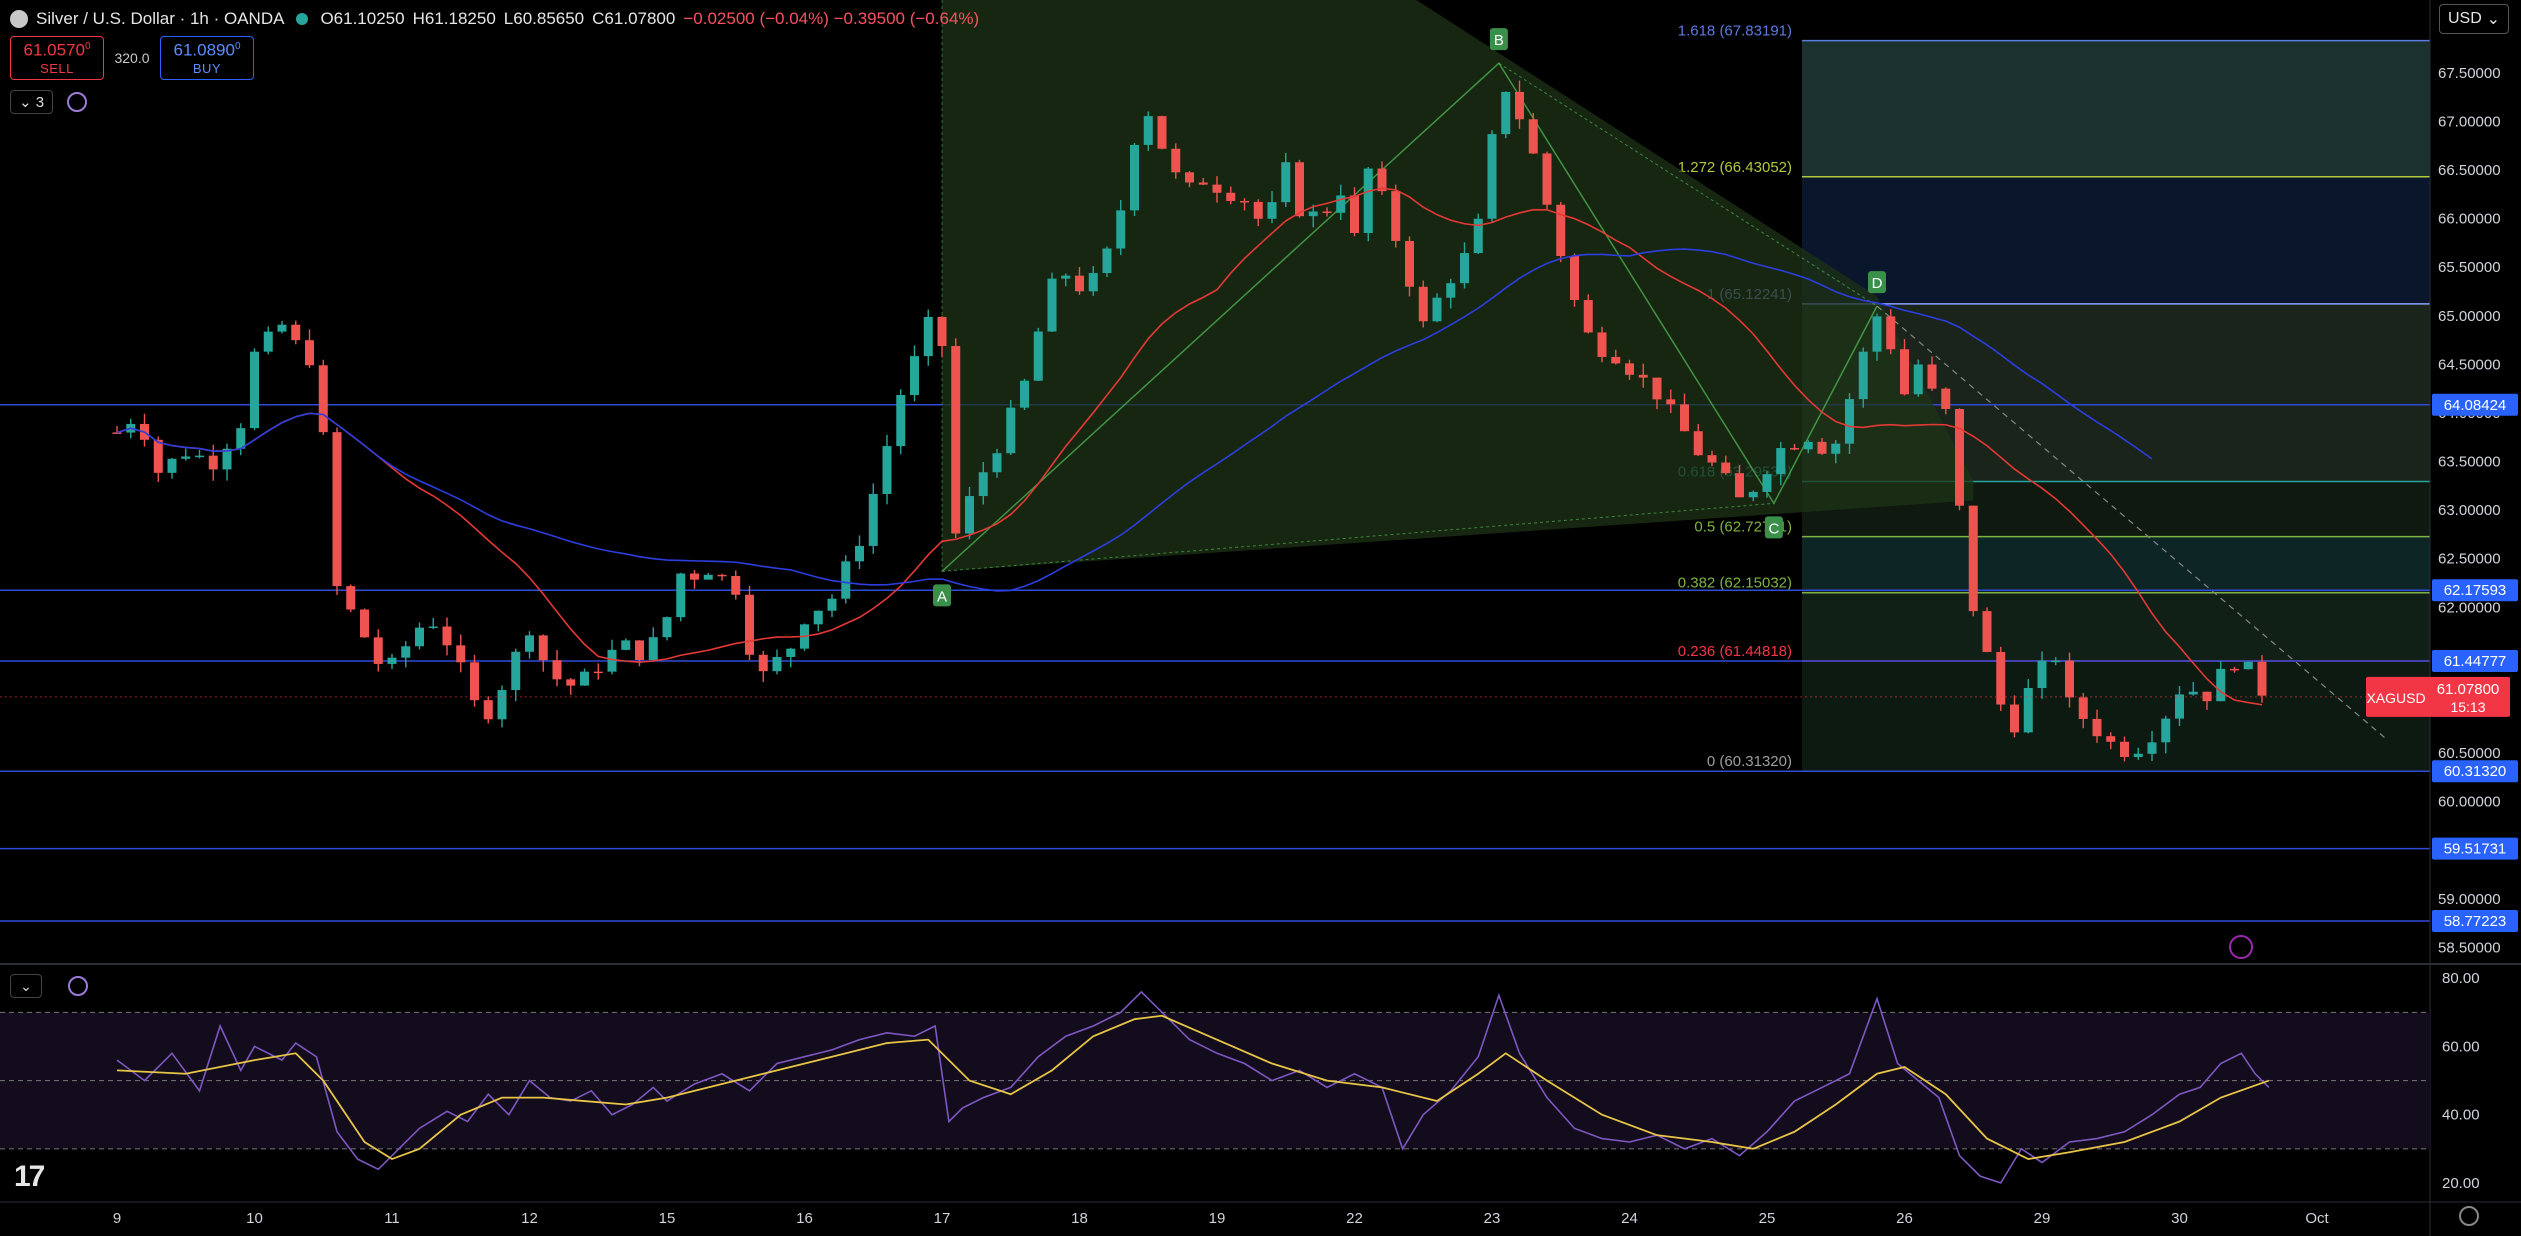 The image size is (2521, 1236). I want to click on price-level-tag-label: 59.51731, so click(2475, 849).